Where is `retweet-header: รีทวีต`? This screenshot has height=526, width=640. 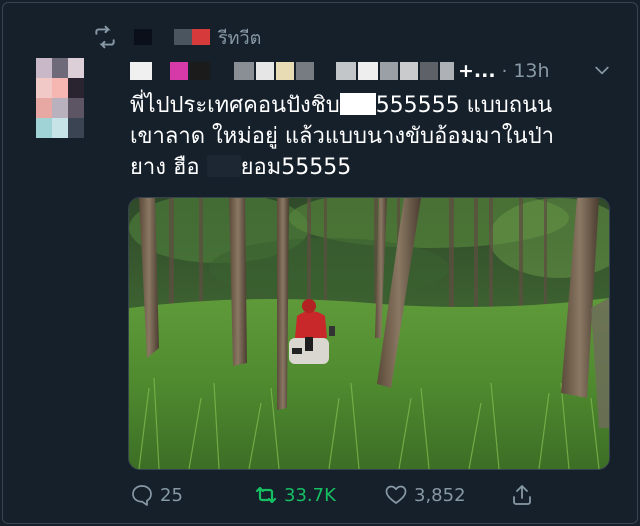 retweet-header: รีทวีต is located at coordinates (176, 37).